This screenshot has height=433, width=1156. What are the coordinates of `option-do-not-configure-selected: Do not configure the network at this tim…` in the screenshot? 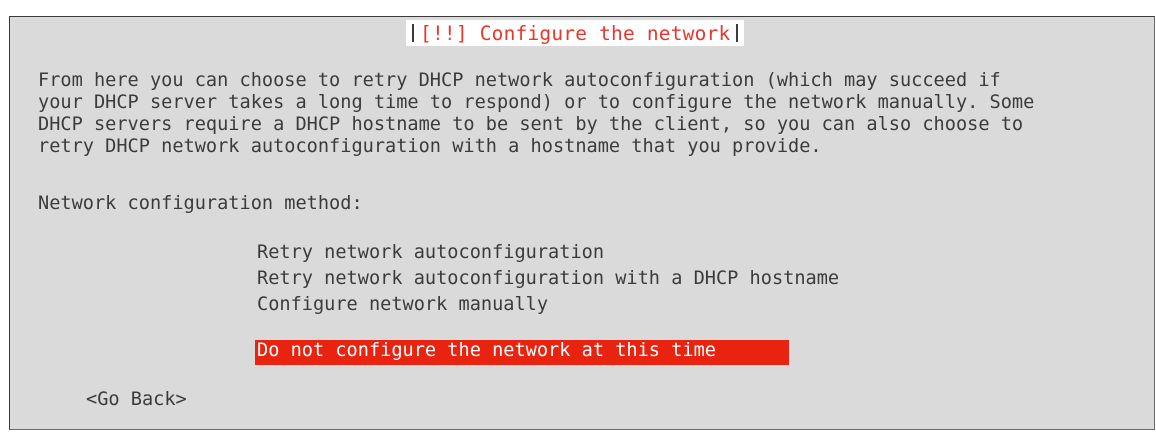 It's located at (522, 352).